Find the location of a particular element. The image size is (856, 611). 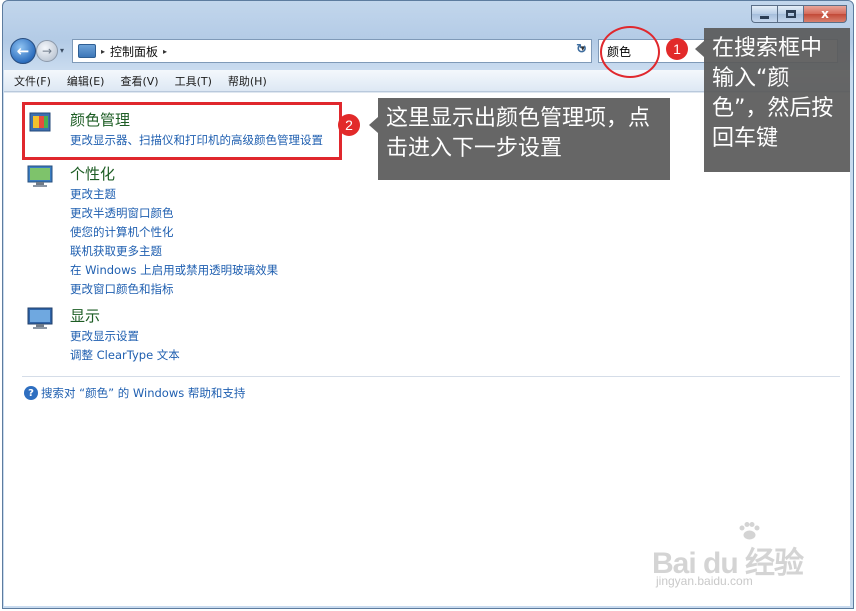

link-window-color-metrics: 更改窗口颜色和指标 is located at coordinates (174, 289).